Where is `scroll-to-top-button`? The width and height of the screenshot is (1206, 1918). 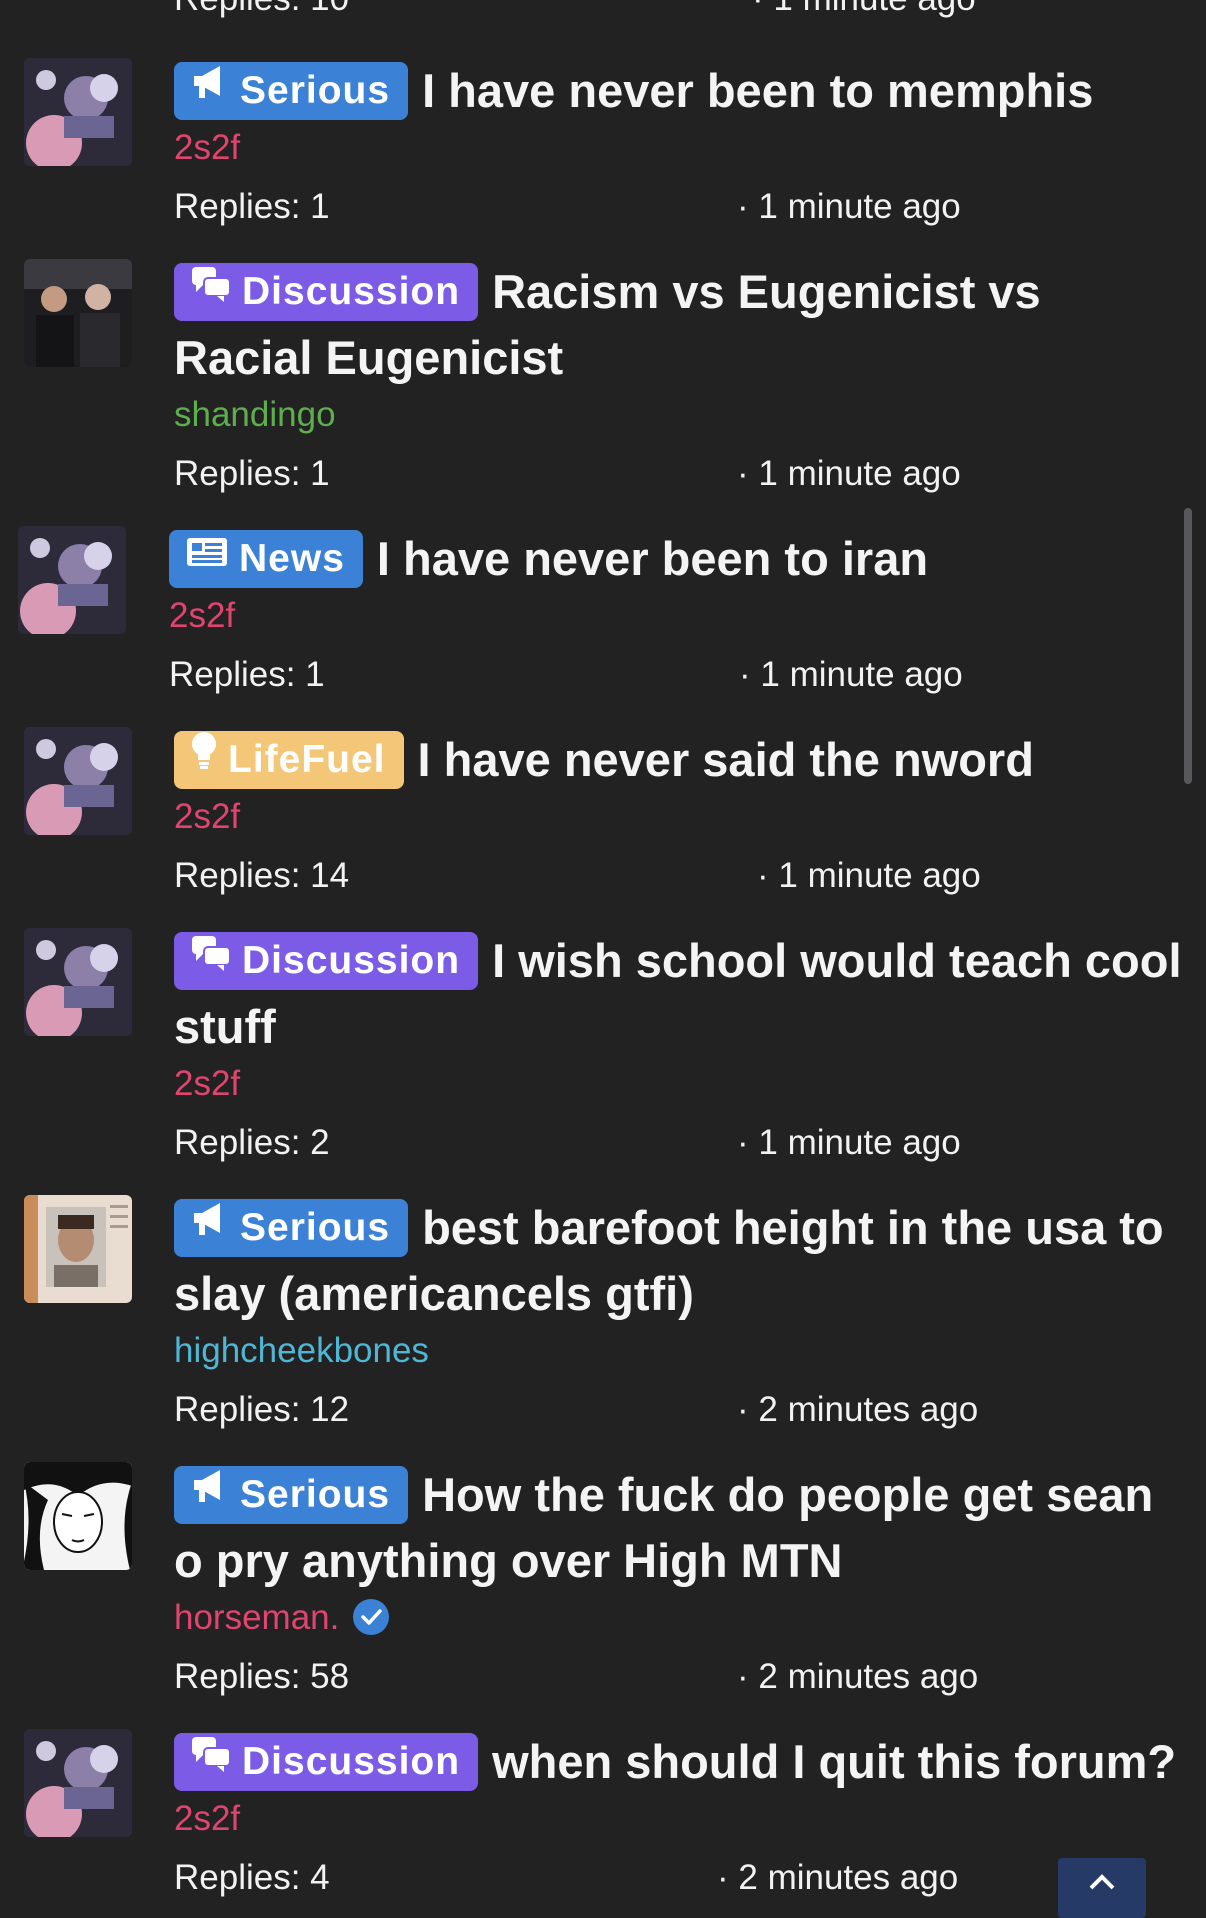
scroll-to-top-button is located at coordinates (1102, 1888).